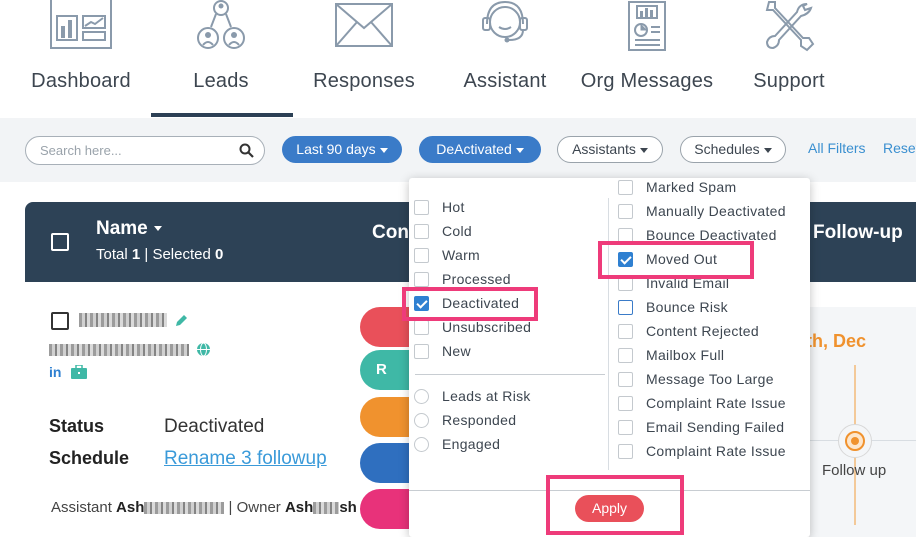  What do you see at coordinates (691, 187) in the screenshot?
I see `option-label: Marked Spam` at bounding box center [691, 187].